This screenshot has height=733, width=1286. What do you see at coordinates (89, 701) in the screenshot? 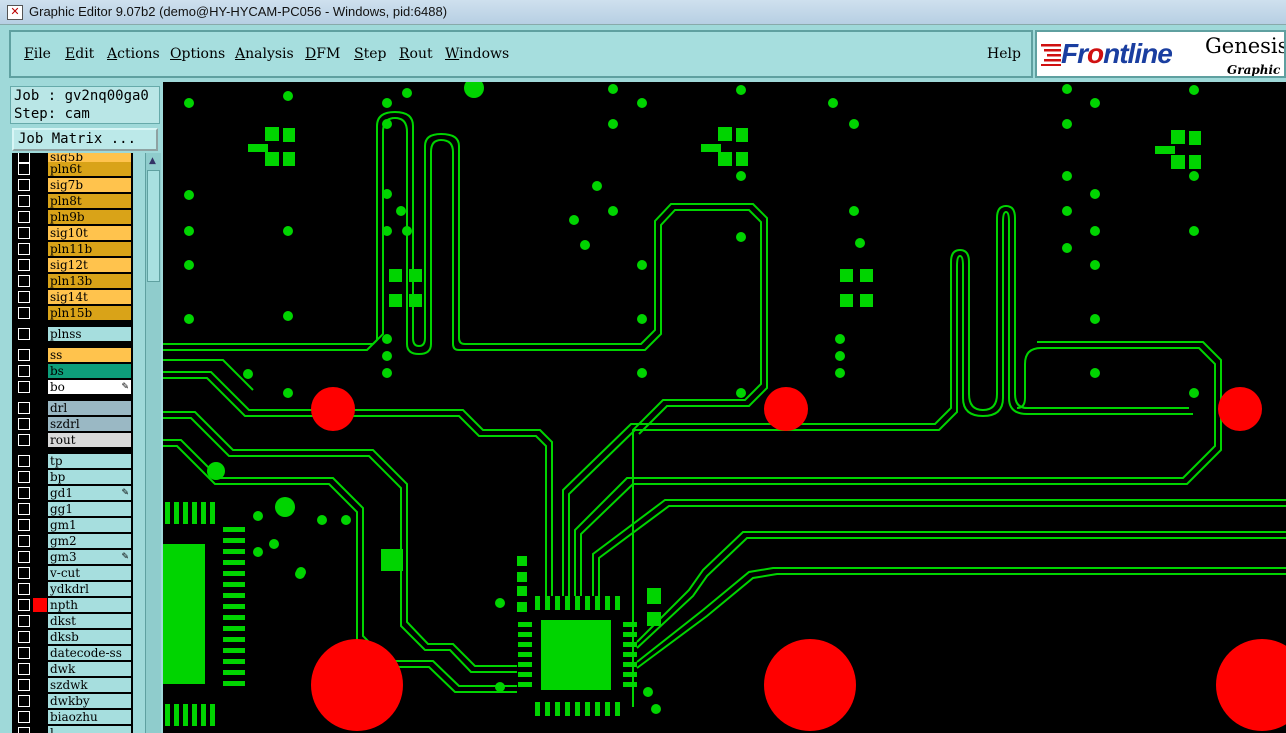
I see `layer-name: dwkby` at bounding box center [89, 701].